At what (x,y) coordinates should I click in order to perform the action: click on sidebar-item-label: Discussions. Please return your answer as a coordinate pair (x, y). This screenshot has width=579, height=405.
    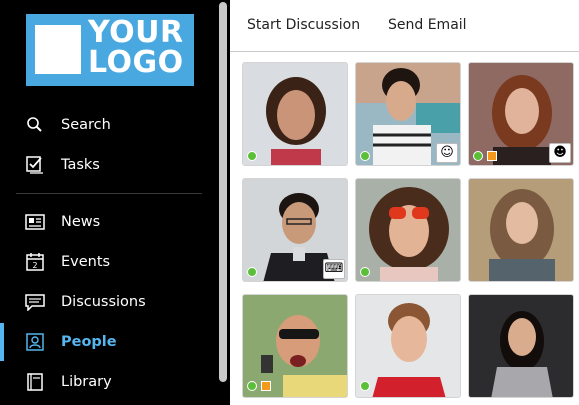
    Looking at the image, I should click on (103, 302).